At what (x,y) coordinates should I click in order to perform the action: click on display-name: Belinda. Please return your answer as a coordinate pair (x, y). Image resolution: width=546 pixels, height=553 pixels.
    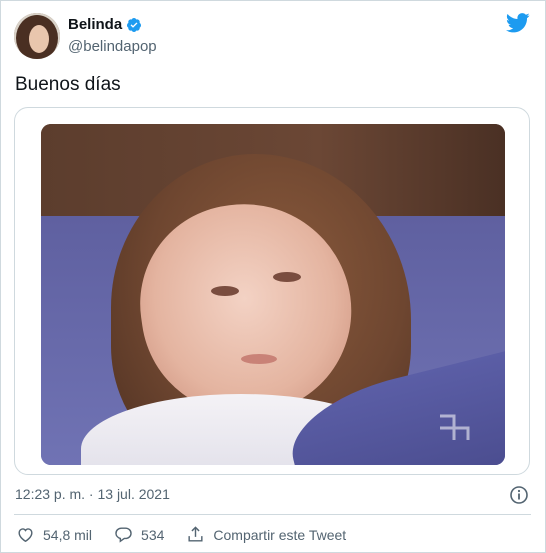
    Looking at the image, I should click on (95, 24).